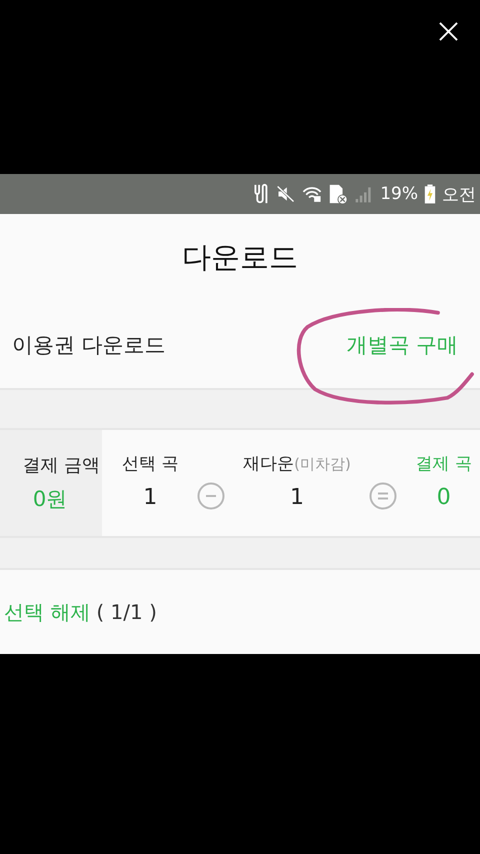 The image size is (480, 854). I want to click on selection-count: ( 1/1 ), so click(126, 612).